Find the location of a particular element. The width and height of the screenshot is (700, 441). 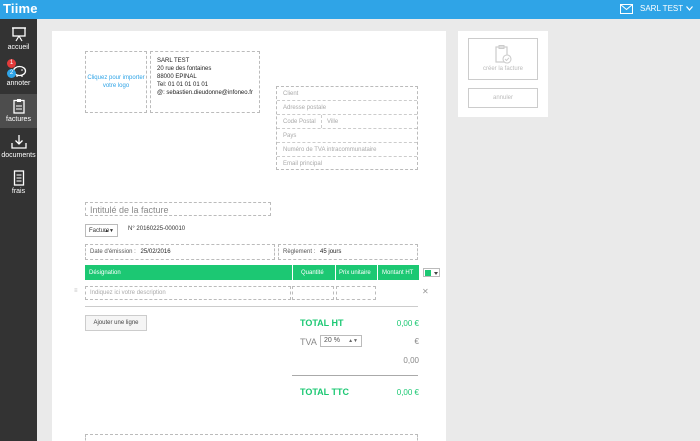

close-icon: ✕ is located at coordinates (425, 291).